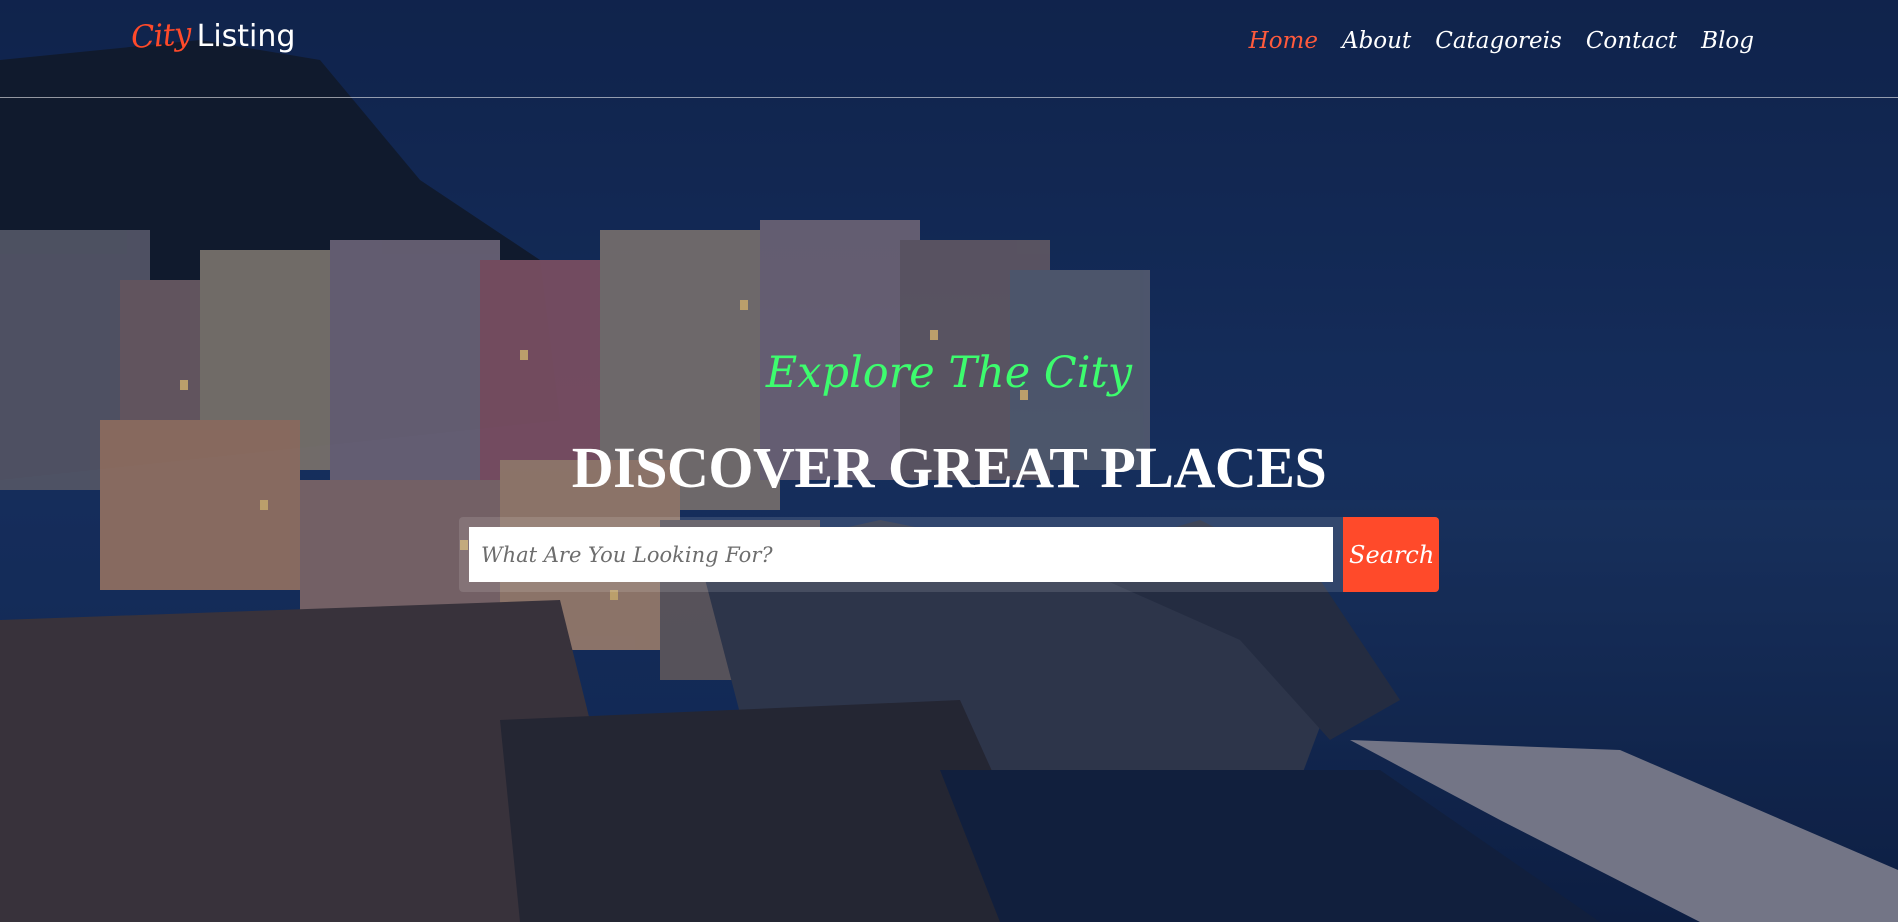  Describe the element at coordinates (160, 36) in the screenshot. I see `logo-city-text: City` at that location.